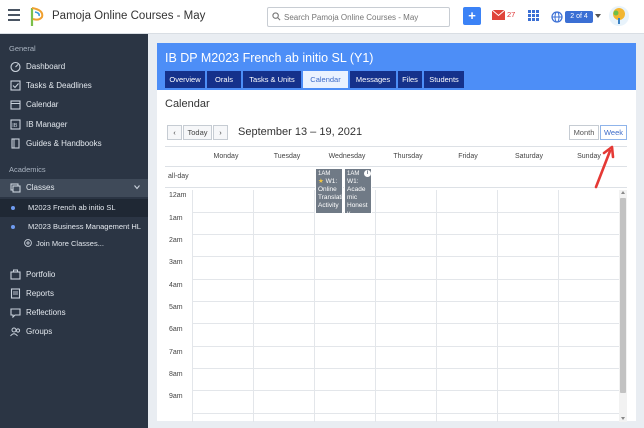 Image resolution: width=644 pixels, height=428 pixels. Describe the element at coordinates (533, 15) in the screenshot. I see `apps-grid-icon` at that location.